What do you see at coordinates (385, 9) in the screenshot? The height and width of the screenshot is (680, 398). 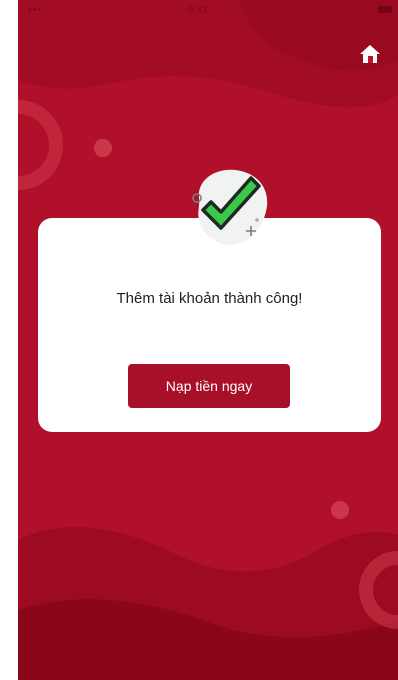 I see `battery-icon` at bounding box center [385, 9].